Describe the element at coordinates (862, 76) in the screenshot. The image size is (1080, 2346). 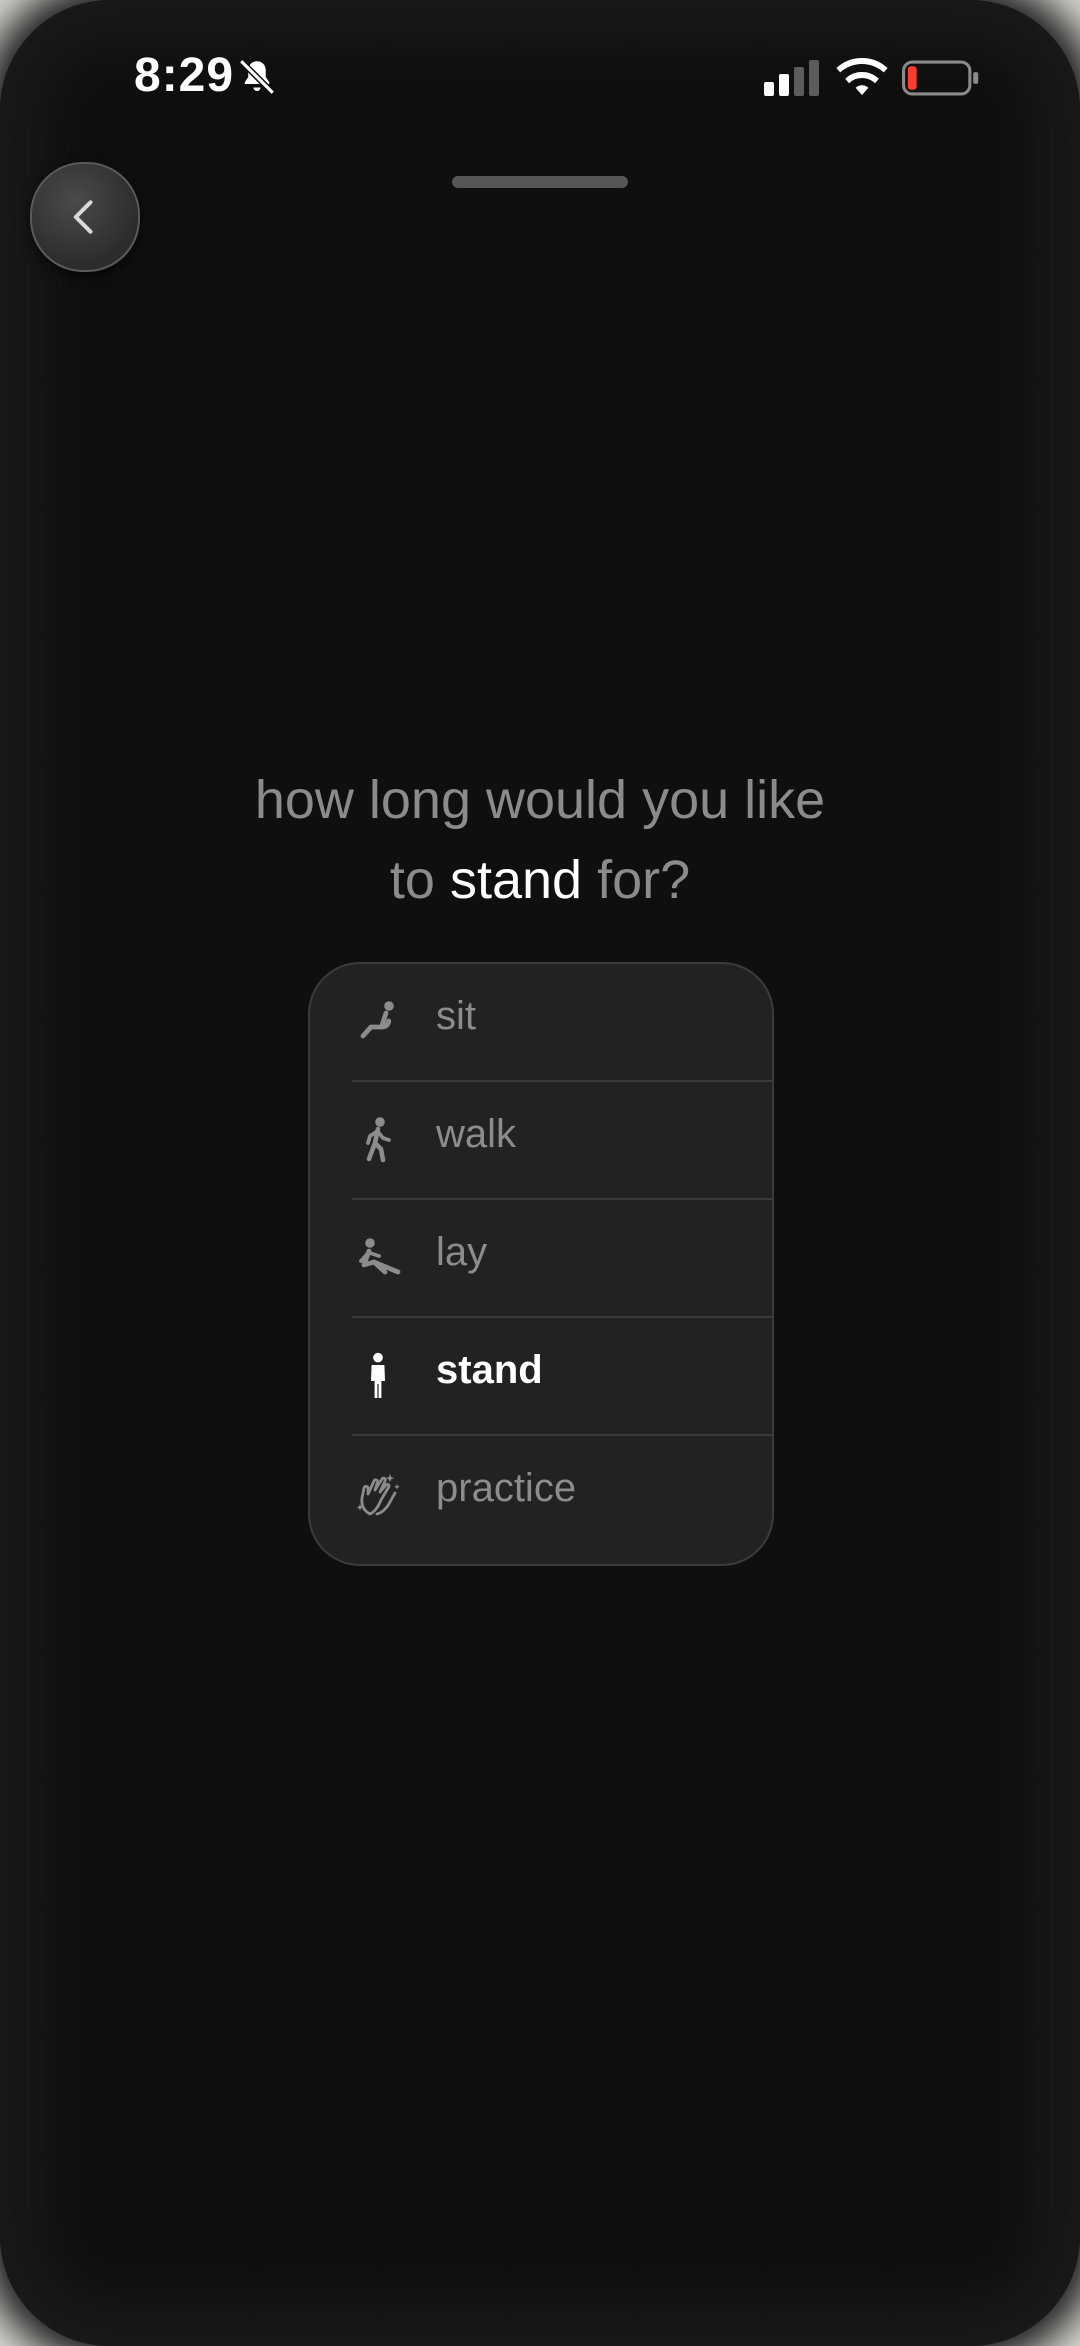
I see `wifi-icon` at that location.